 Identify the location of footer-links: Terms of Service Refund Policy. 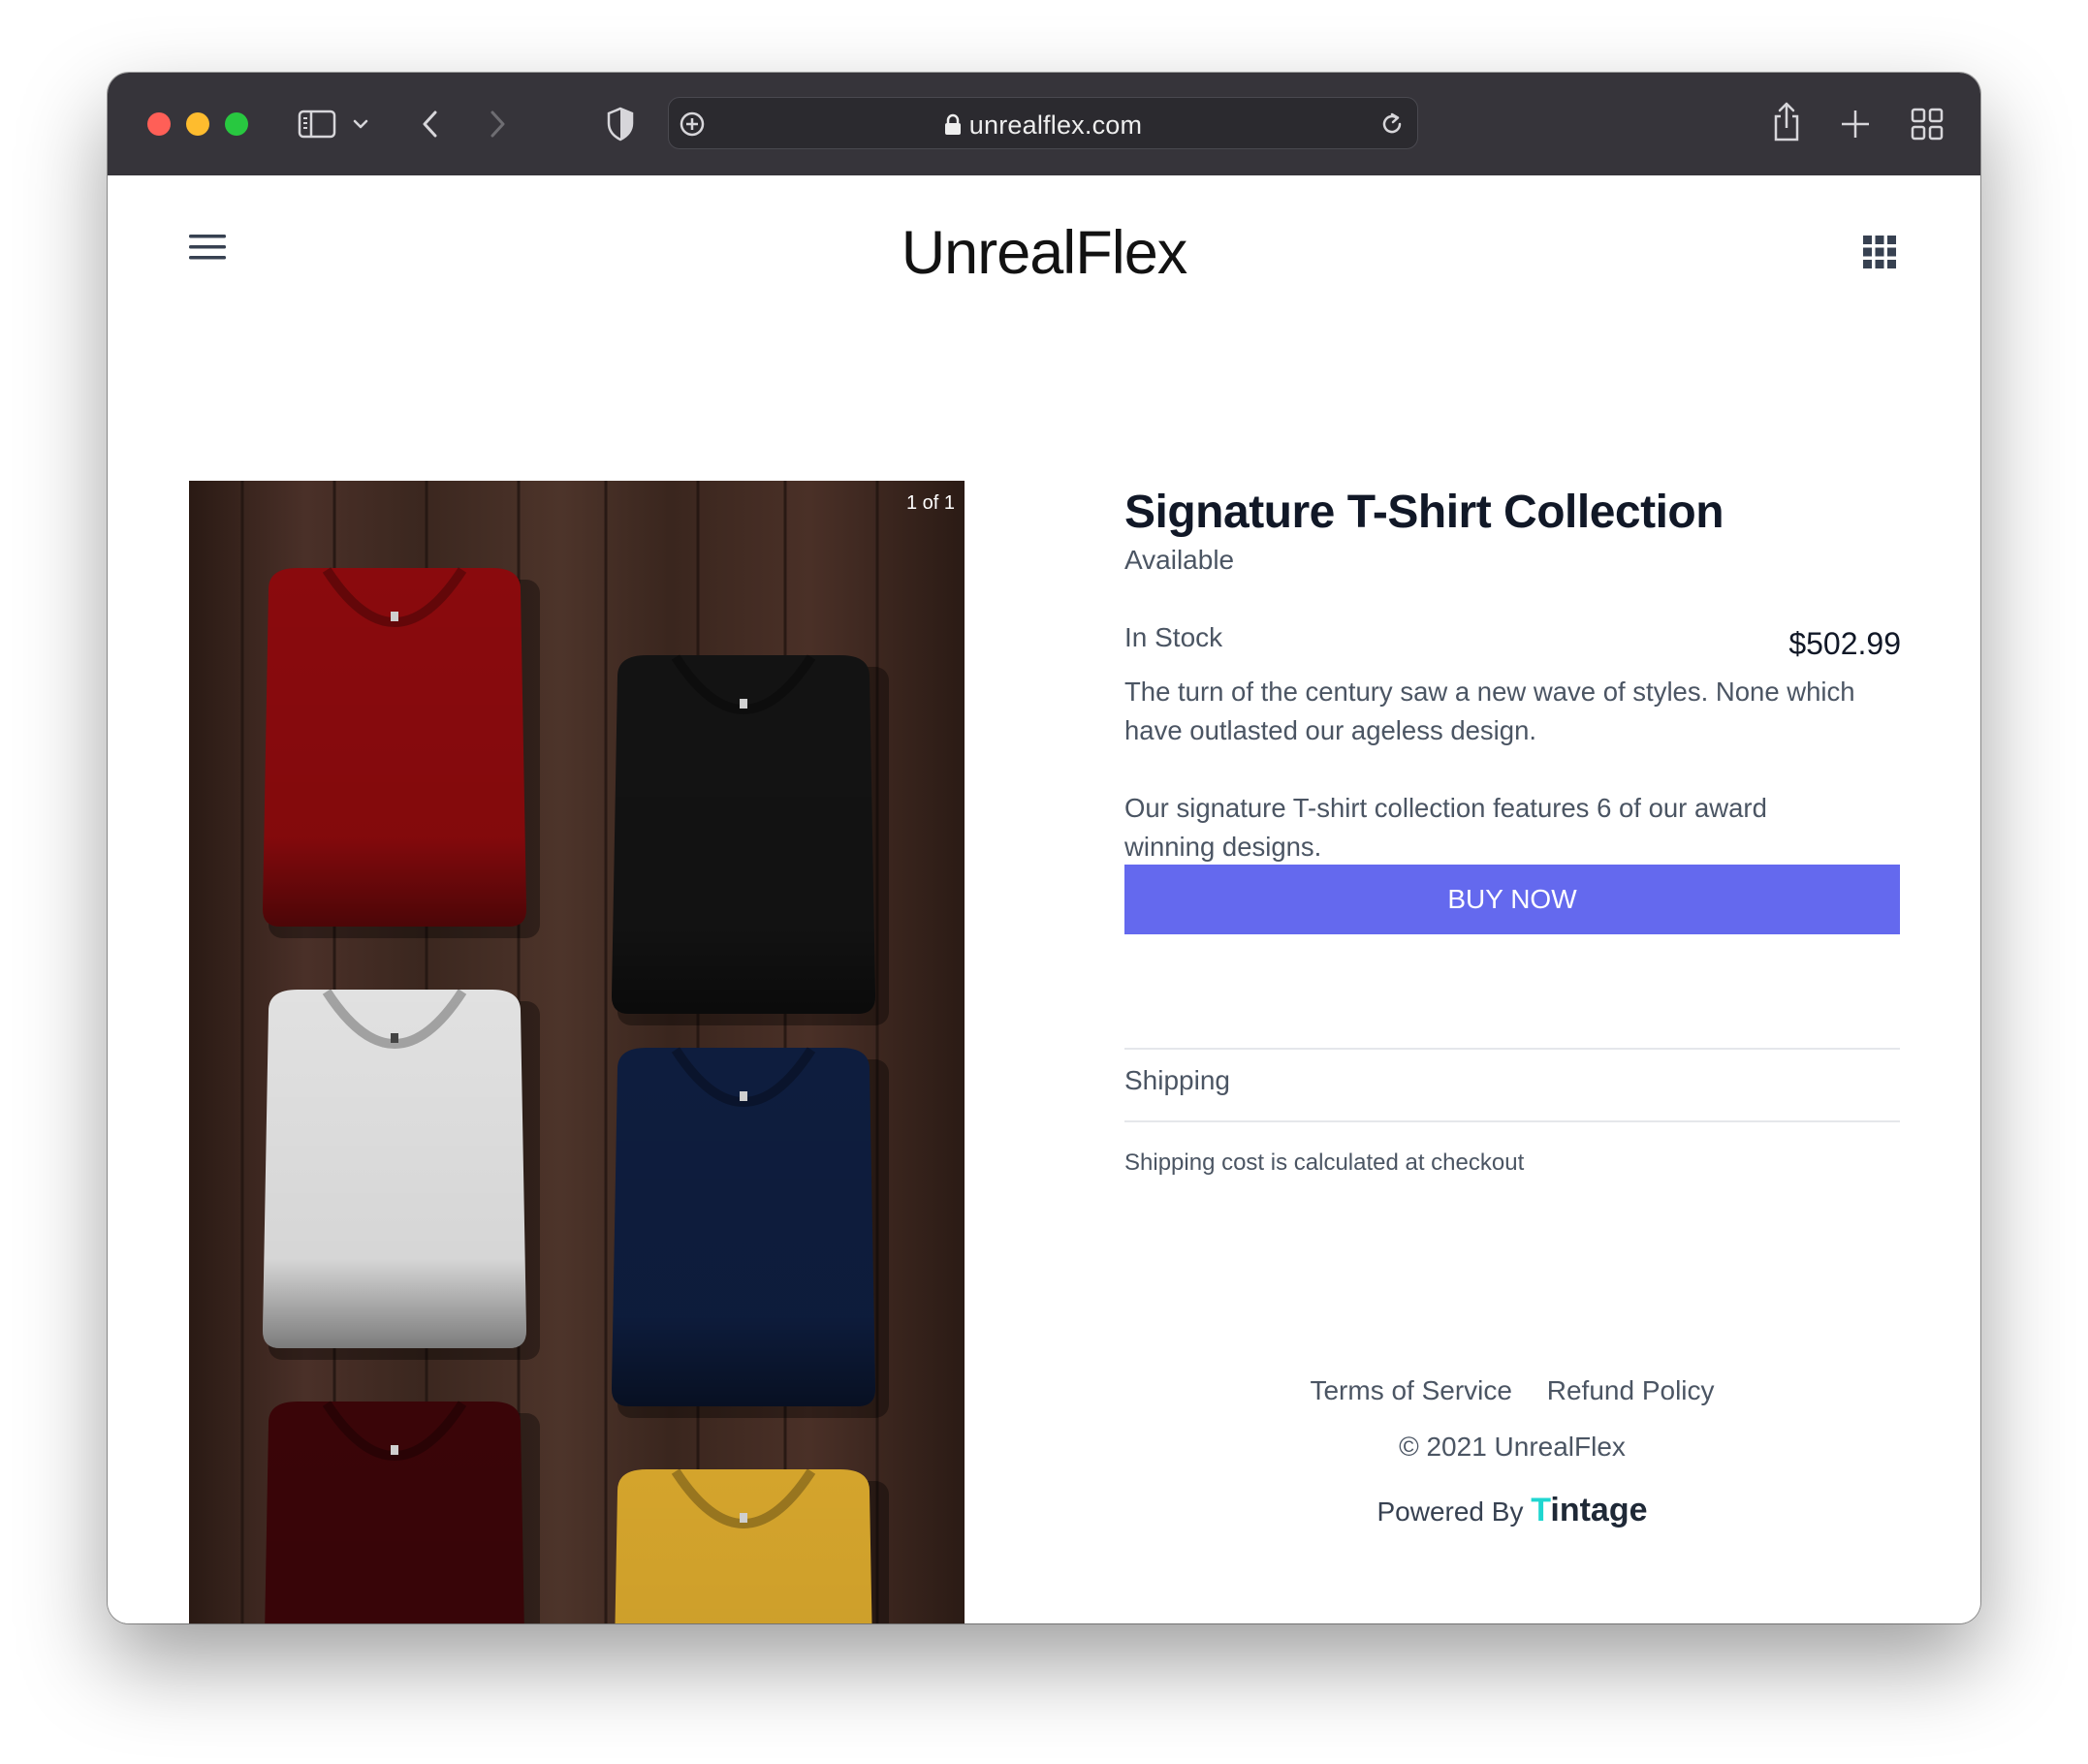
(1512, 1391).